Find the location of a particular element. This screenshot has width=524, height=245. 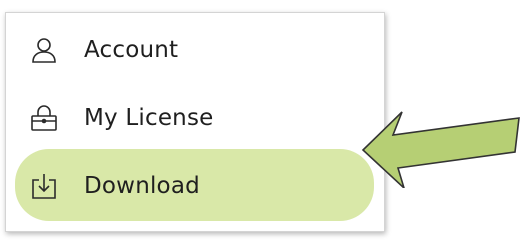

menu-item-label: Download is located at coordinates (142, 186).